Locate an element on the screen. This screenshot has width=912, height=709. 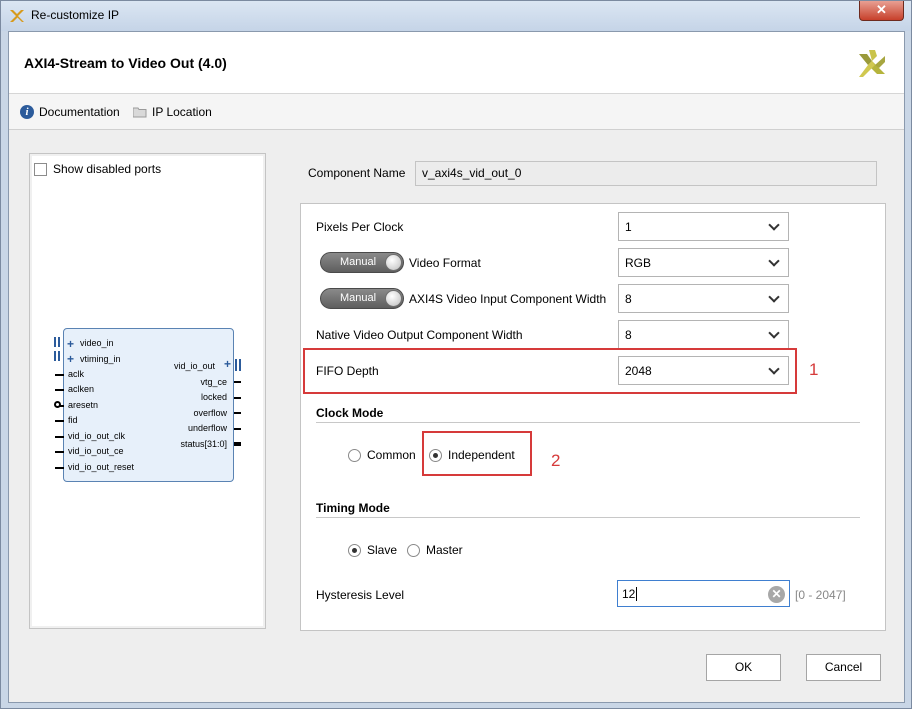
port-label: vtiming_in is located at coordinates (100, 359).